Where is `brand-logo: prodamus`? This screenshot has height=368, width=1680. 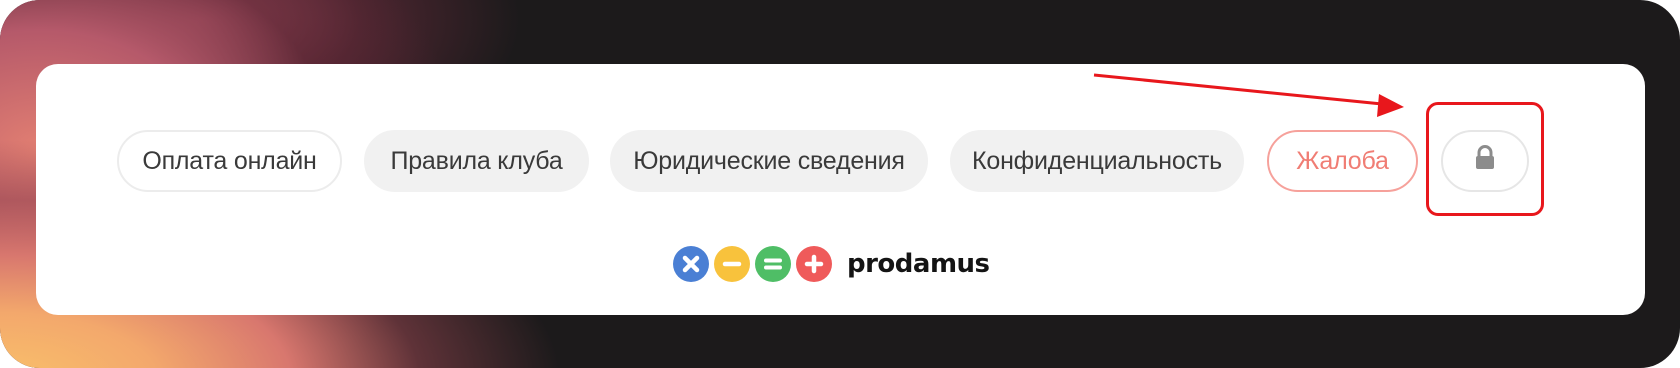
brand-logo: prodamus is located at coordinates (831, 264).